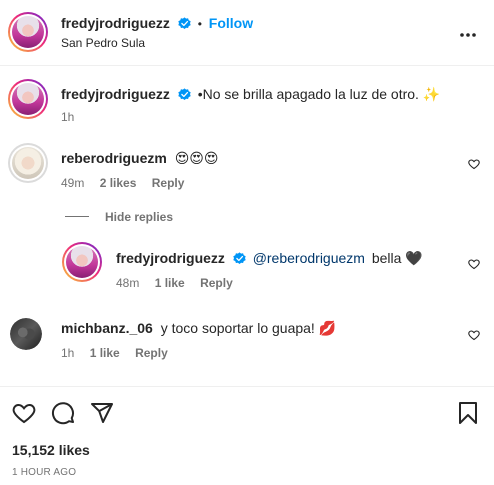  What do you see at coordinates (309, 258) in the screenshot?
I see `reply-mention-link: @reberodriguezm` at bounding box center [309, 258].